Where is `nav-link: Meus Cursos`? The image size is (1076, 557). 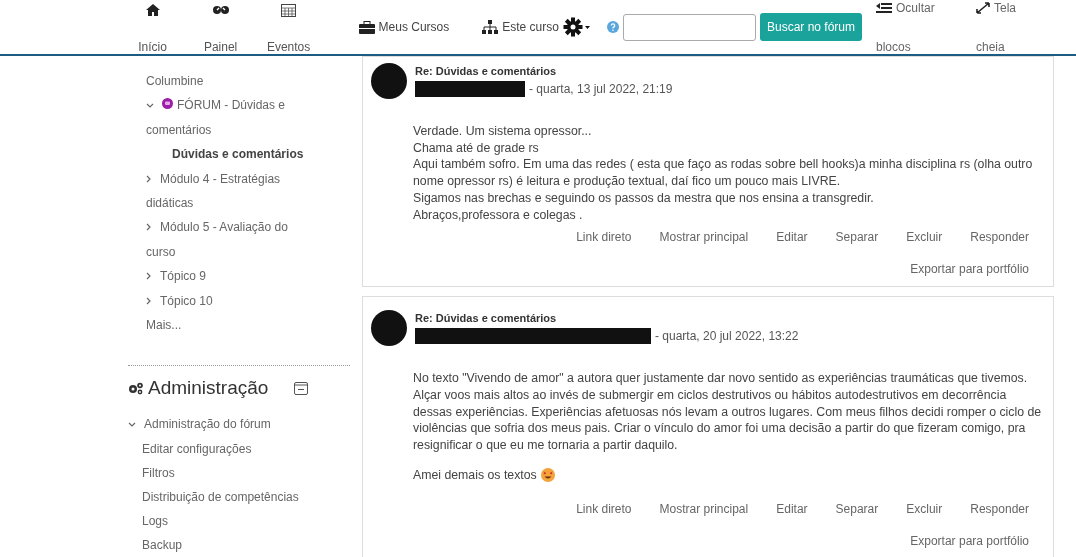
nav-link: Meus Cursos is located at coordinates (404, 27).